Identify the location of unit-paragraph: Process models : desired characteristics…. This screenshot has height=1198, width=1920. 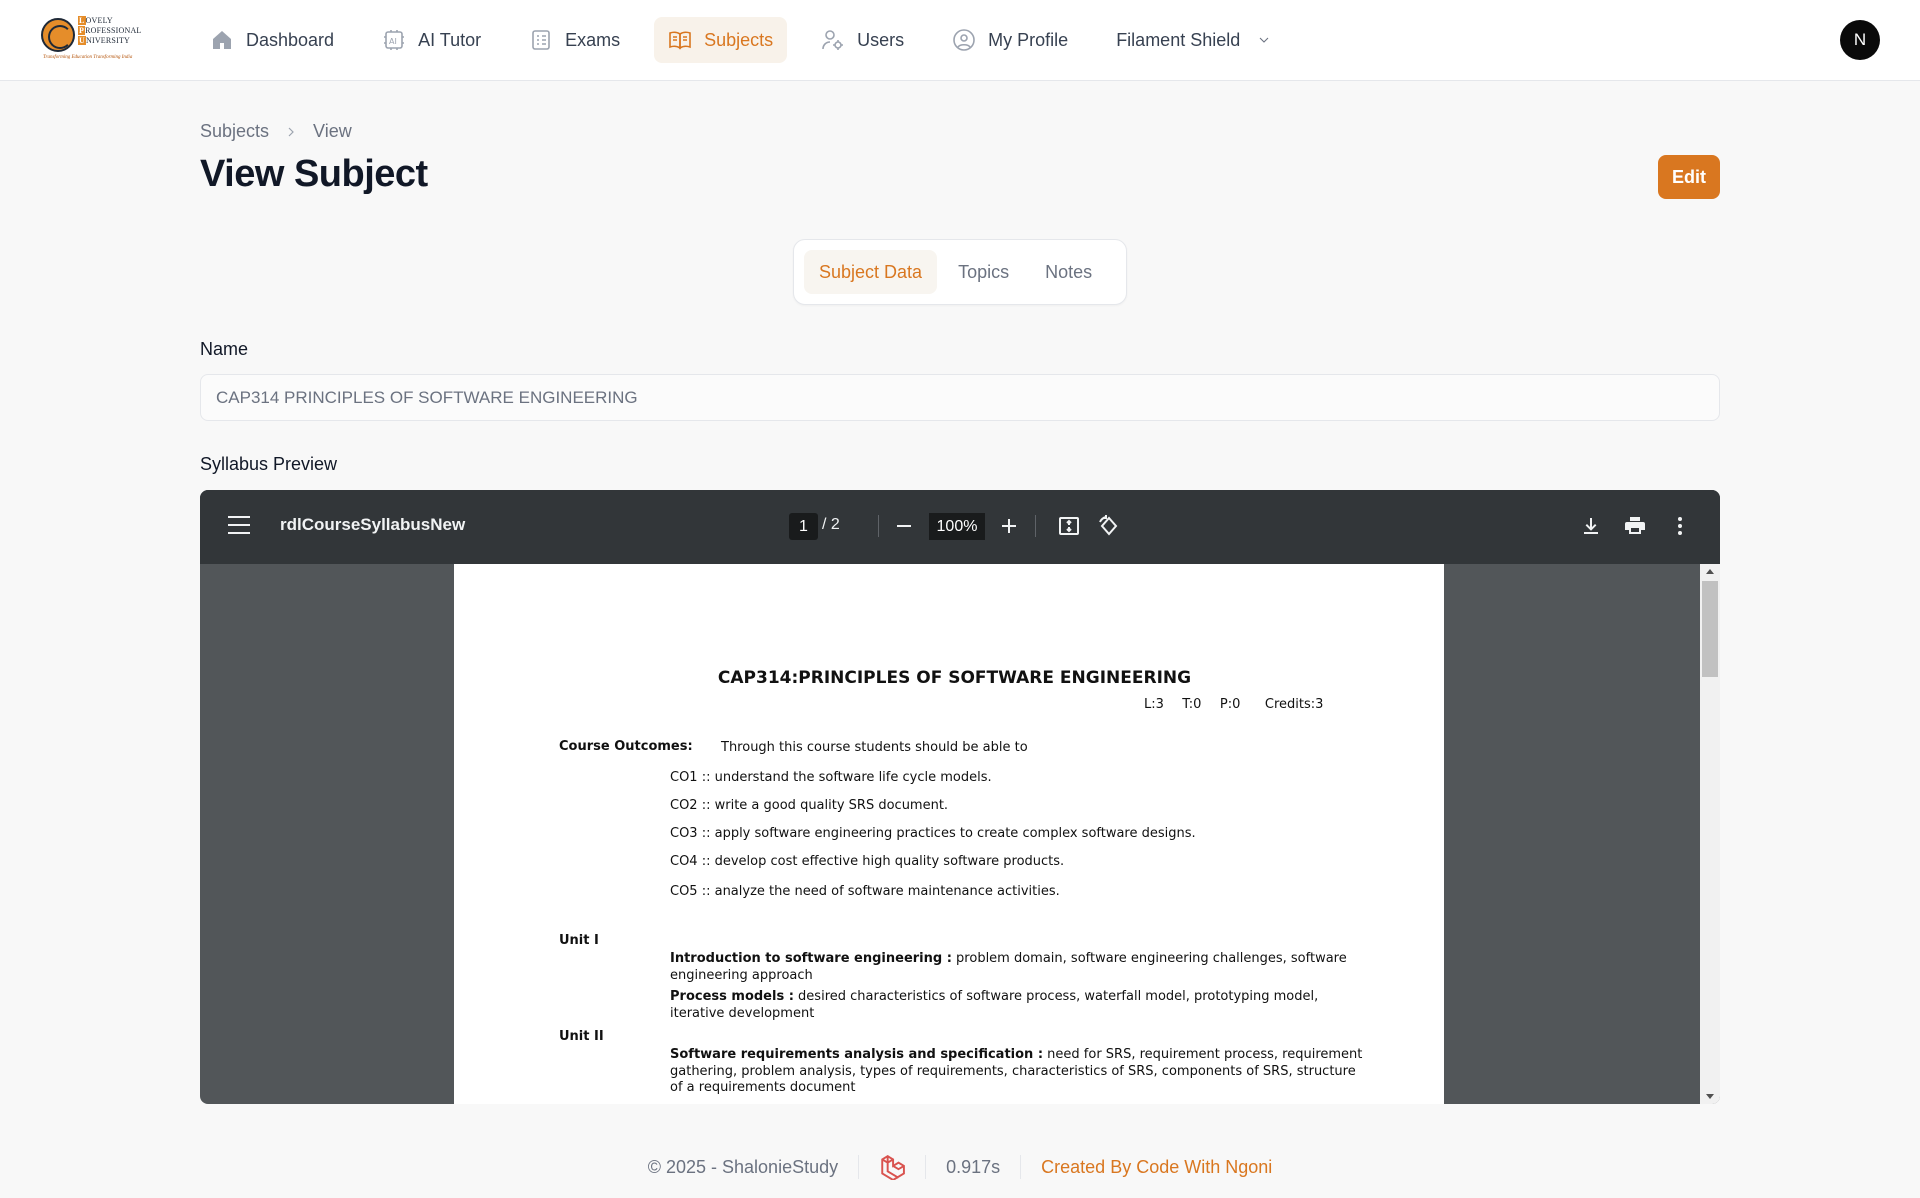
(994, 1005).